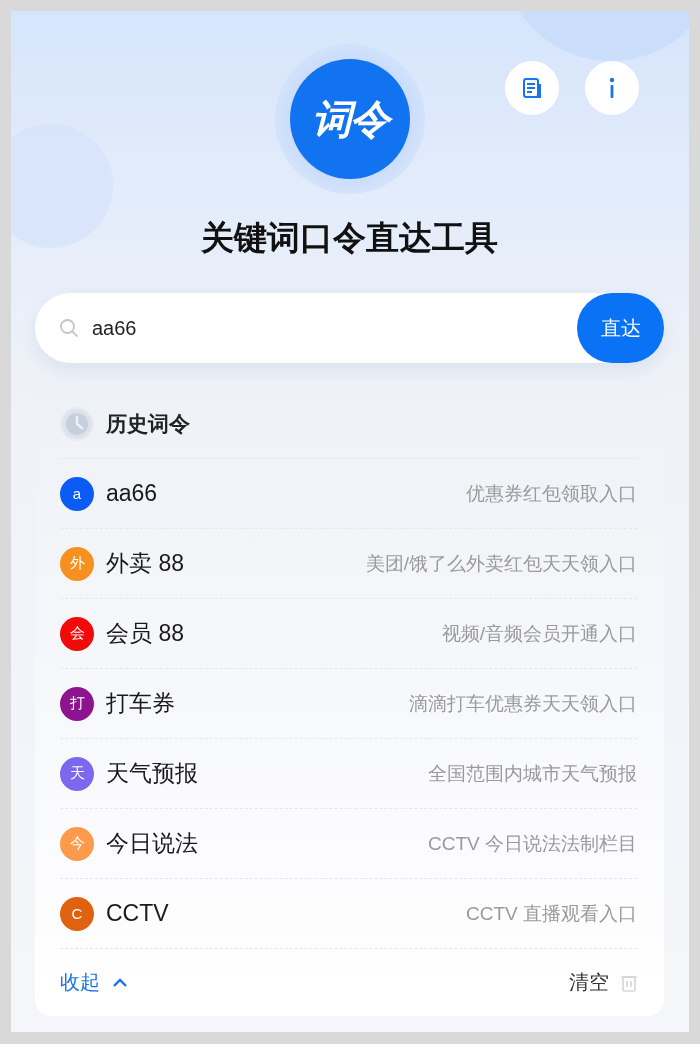 This screenshot has width=700, height=1044. Describe the element at coordinates (603, 982) in the screenshot. I see `clear-button: 清空` at that location.